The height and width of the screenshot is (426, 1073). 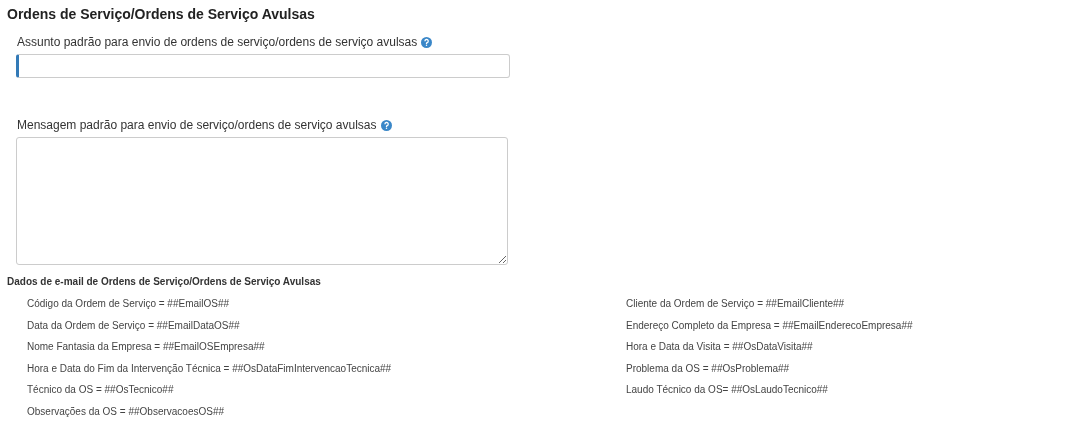 What do you see at coordinates (720, 347) in the screenshot?
I see `variable-text: Hora e Data da Visita = ##OsDataVisita##` at bounding box center [720, 347].